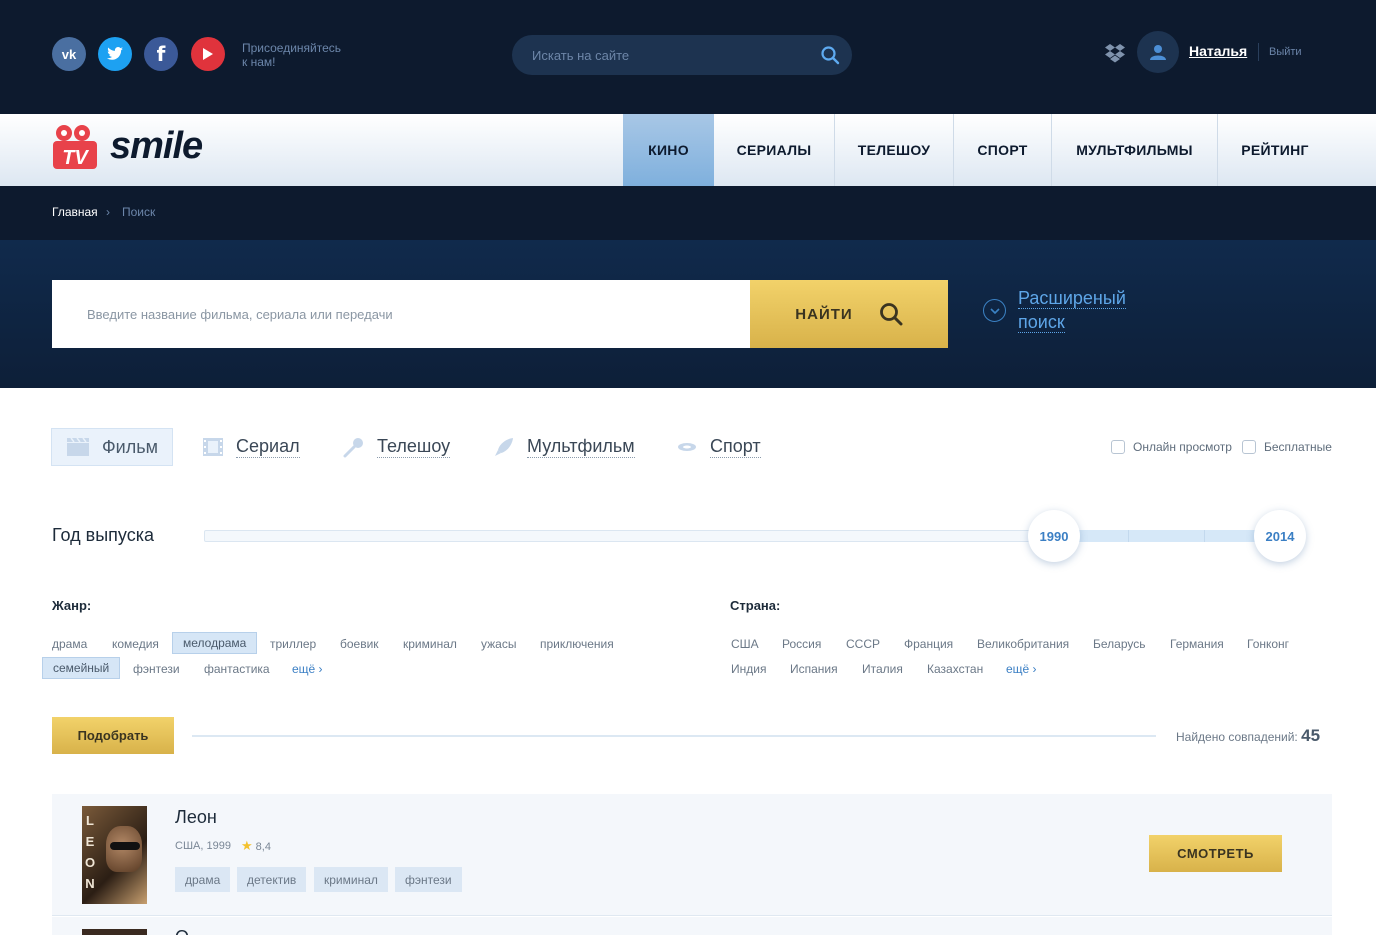 The height and width of the screenshot is (935, 1376). Describe the element at coordinates (307, 669) in the screenshot. I see `genre-more-link: ещё ›` at that location.